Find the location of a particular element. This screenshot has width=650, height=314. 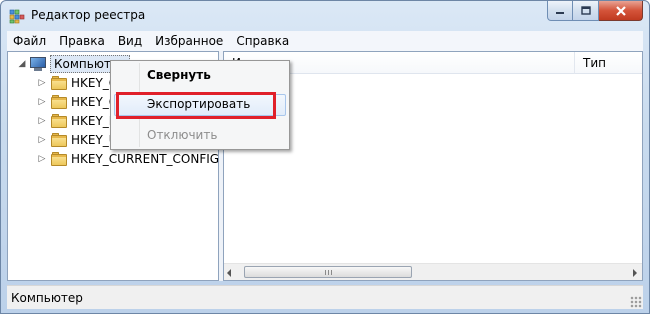

tree-node-hkey-current-config: ▷ HKEY_CURRENT_CONFIG is located at coordinates (127, 158).